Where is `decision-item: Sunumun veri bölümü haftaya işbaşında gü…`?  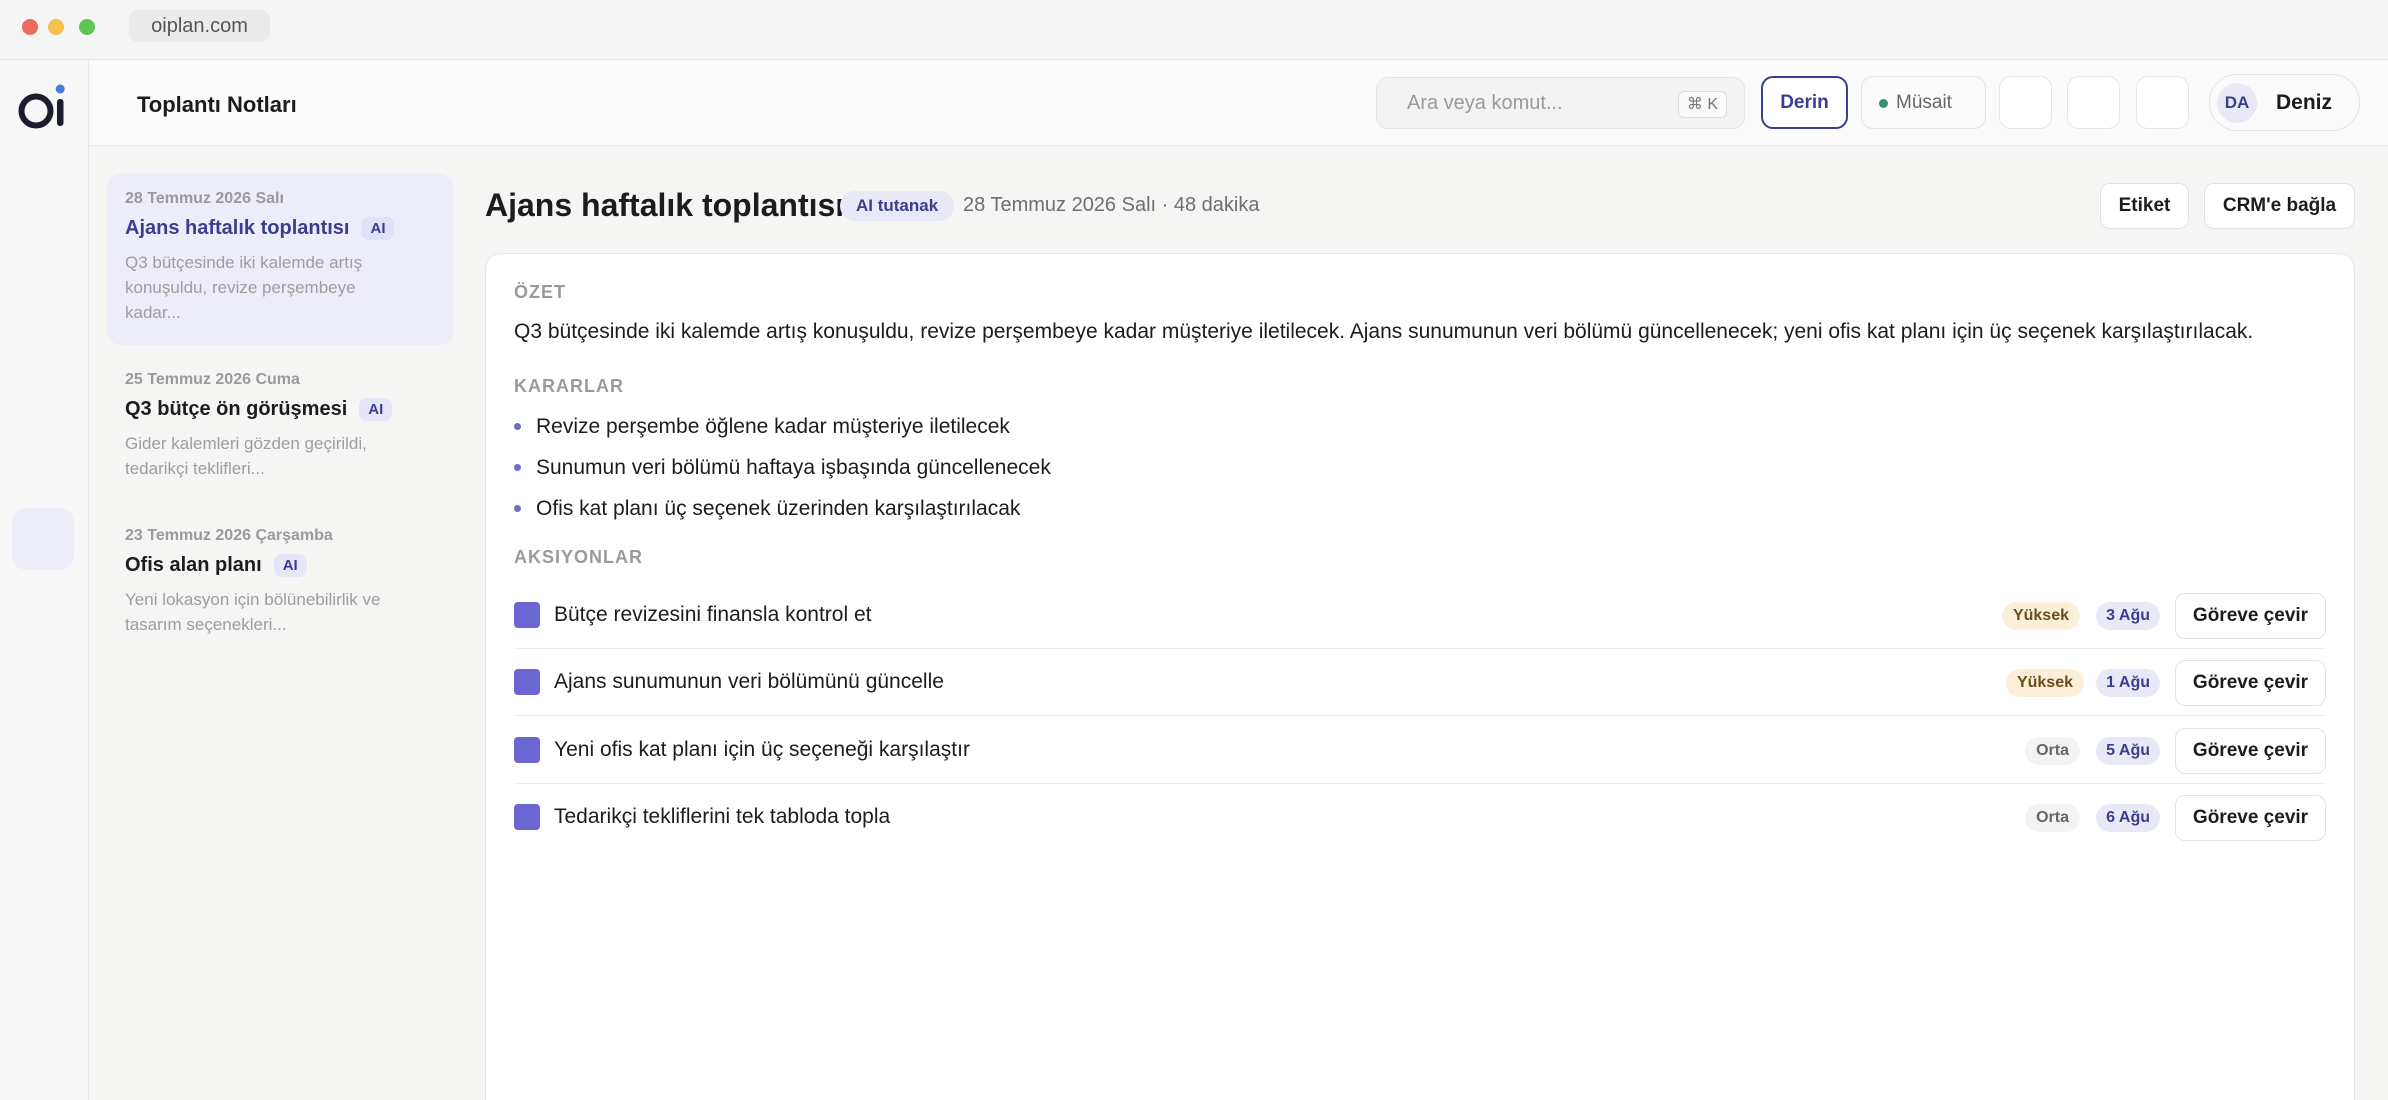
decision-item: Sunumun veri bölümü haftaya işbaşında gü… is located at coordinates (782, 468).